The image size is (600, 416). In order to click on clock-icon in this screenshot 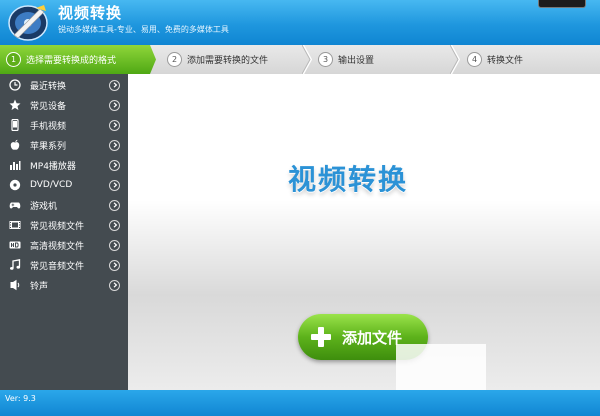, I will do `click(15, 85)`.